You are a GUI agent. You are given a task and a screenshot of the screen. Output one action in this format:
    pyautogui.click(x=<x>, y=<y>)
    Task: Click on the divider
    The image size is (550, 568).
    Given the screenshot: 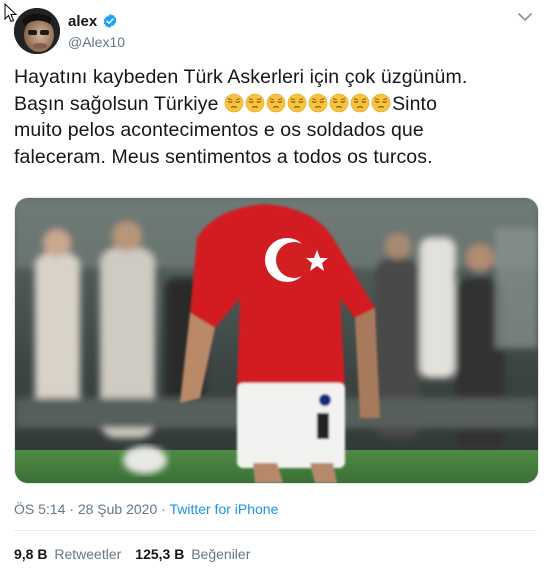 What is the action you would take?
    pyautogui.click(x=275, y=530)
    